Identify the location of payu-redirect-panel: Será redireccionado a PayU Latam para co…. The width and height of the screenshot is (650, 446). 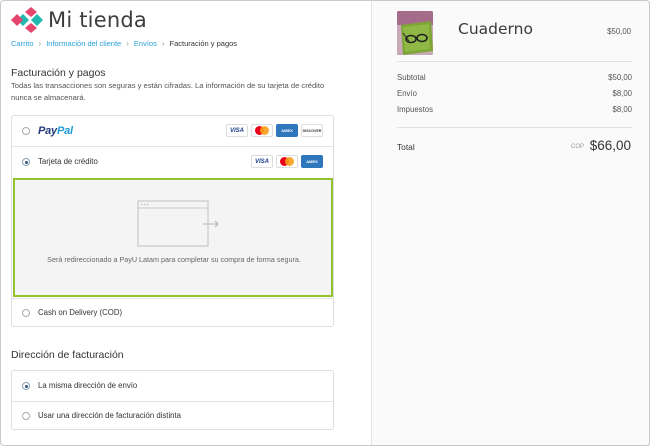
(173, 237).